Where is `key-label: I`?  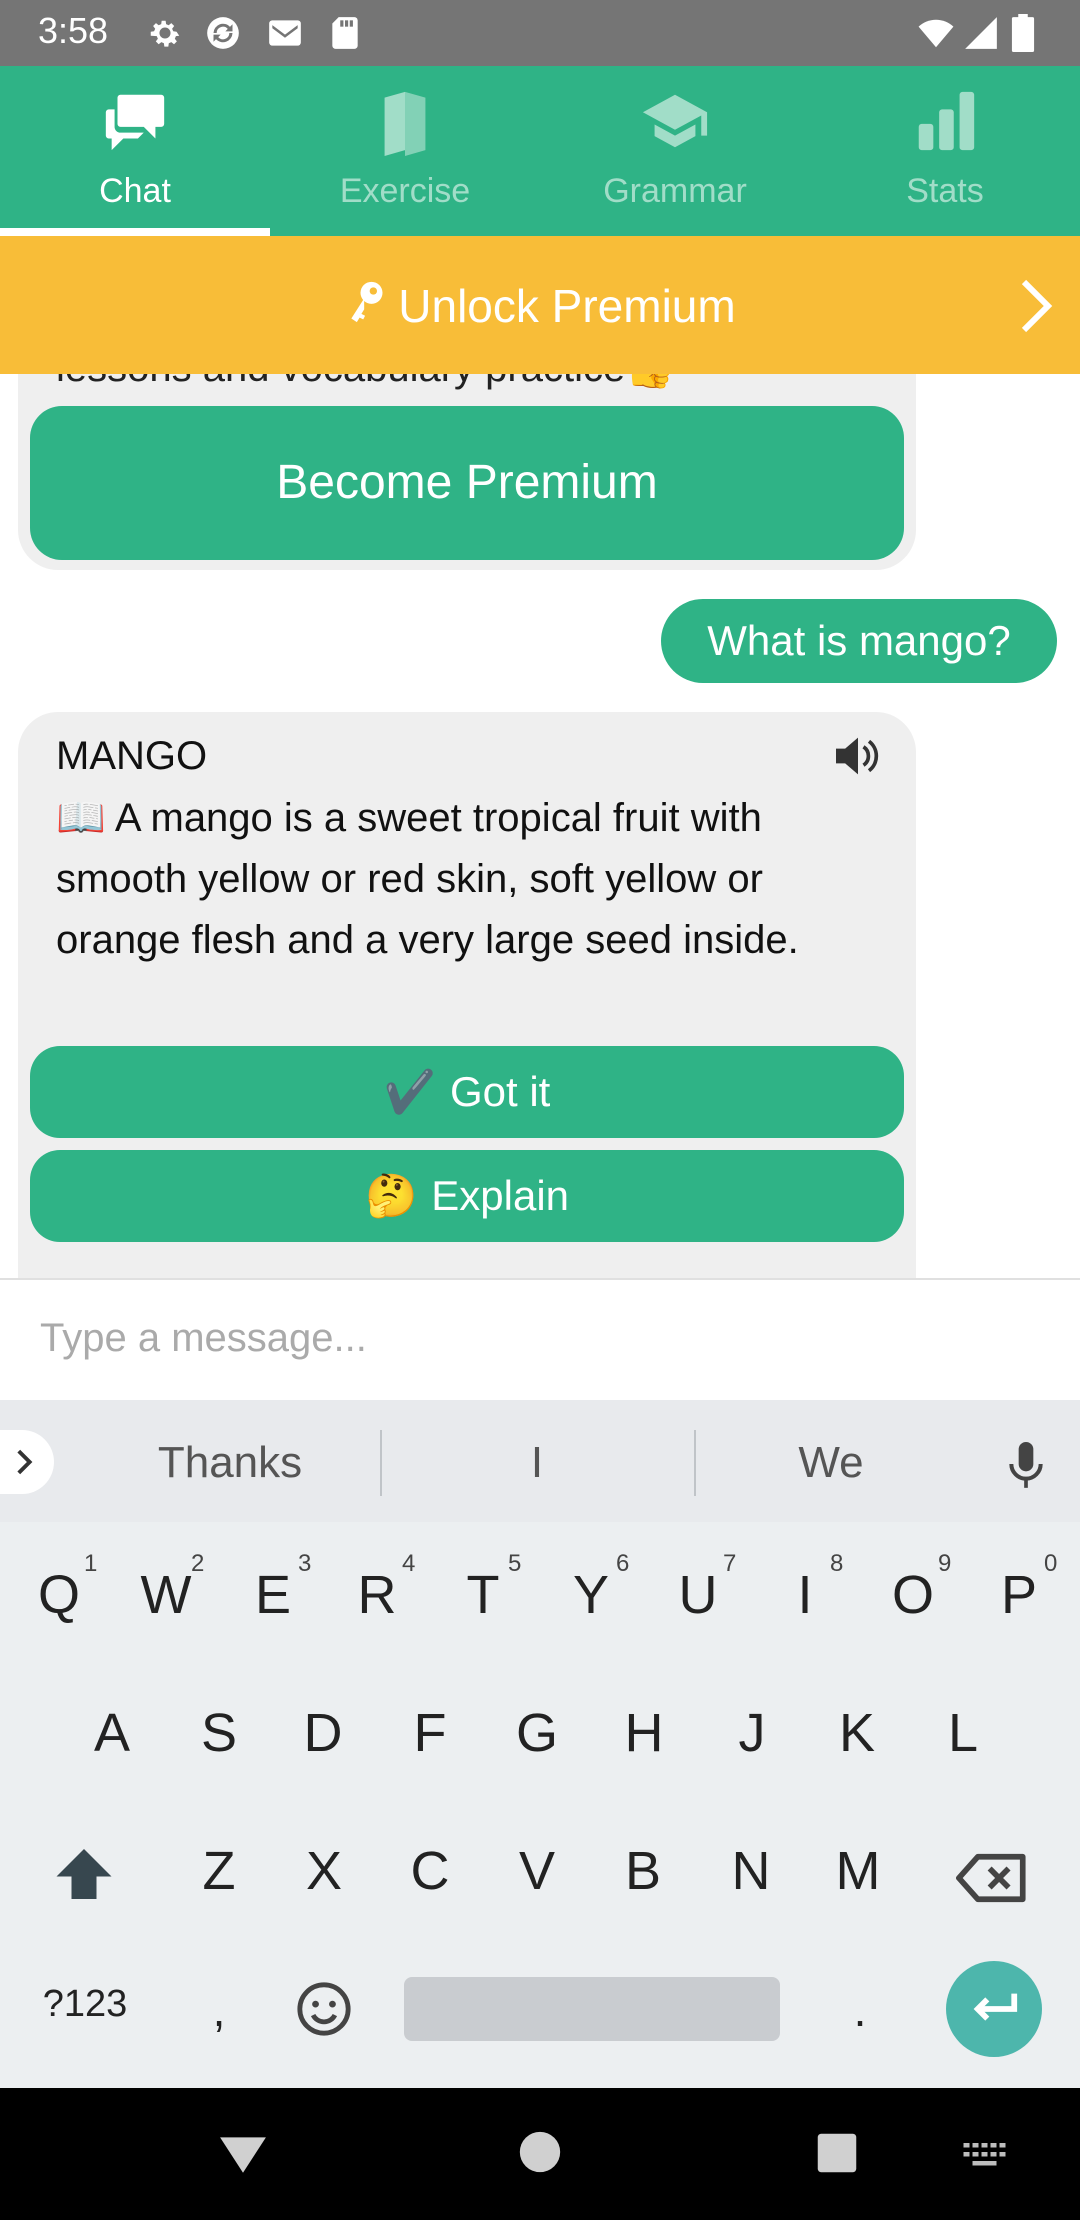
key-label: I is located at coordinates (805, 1595).